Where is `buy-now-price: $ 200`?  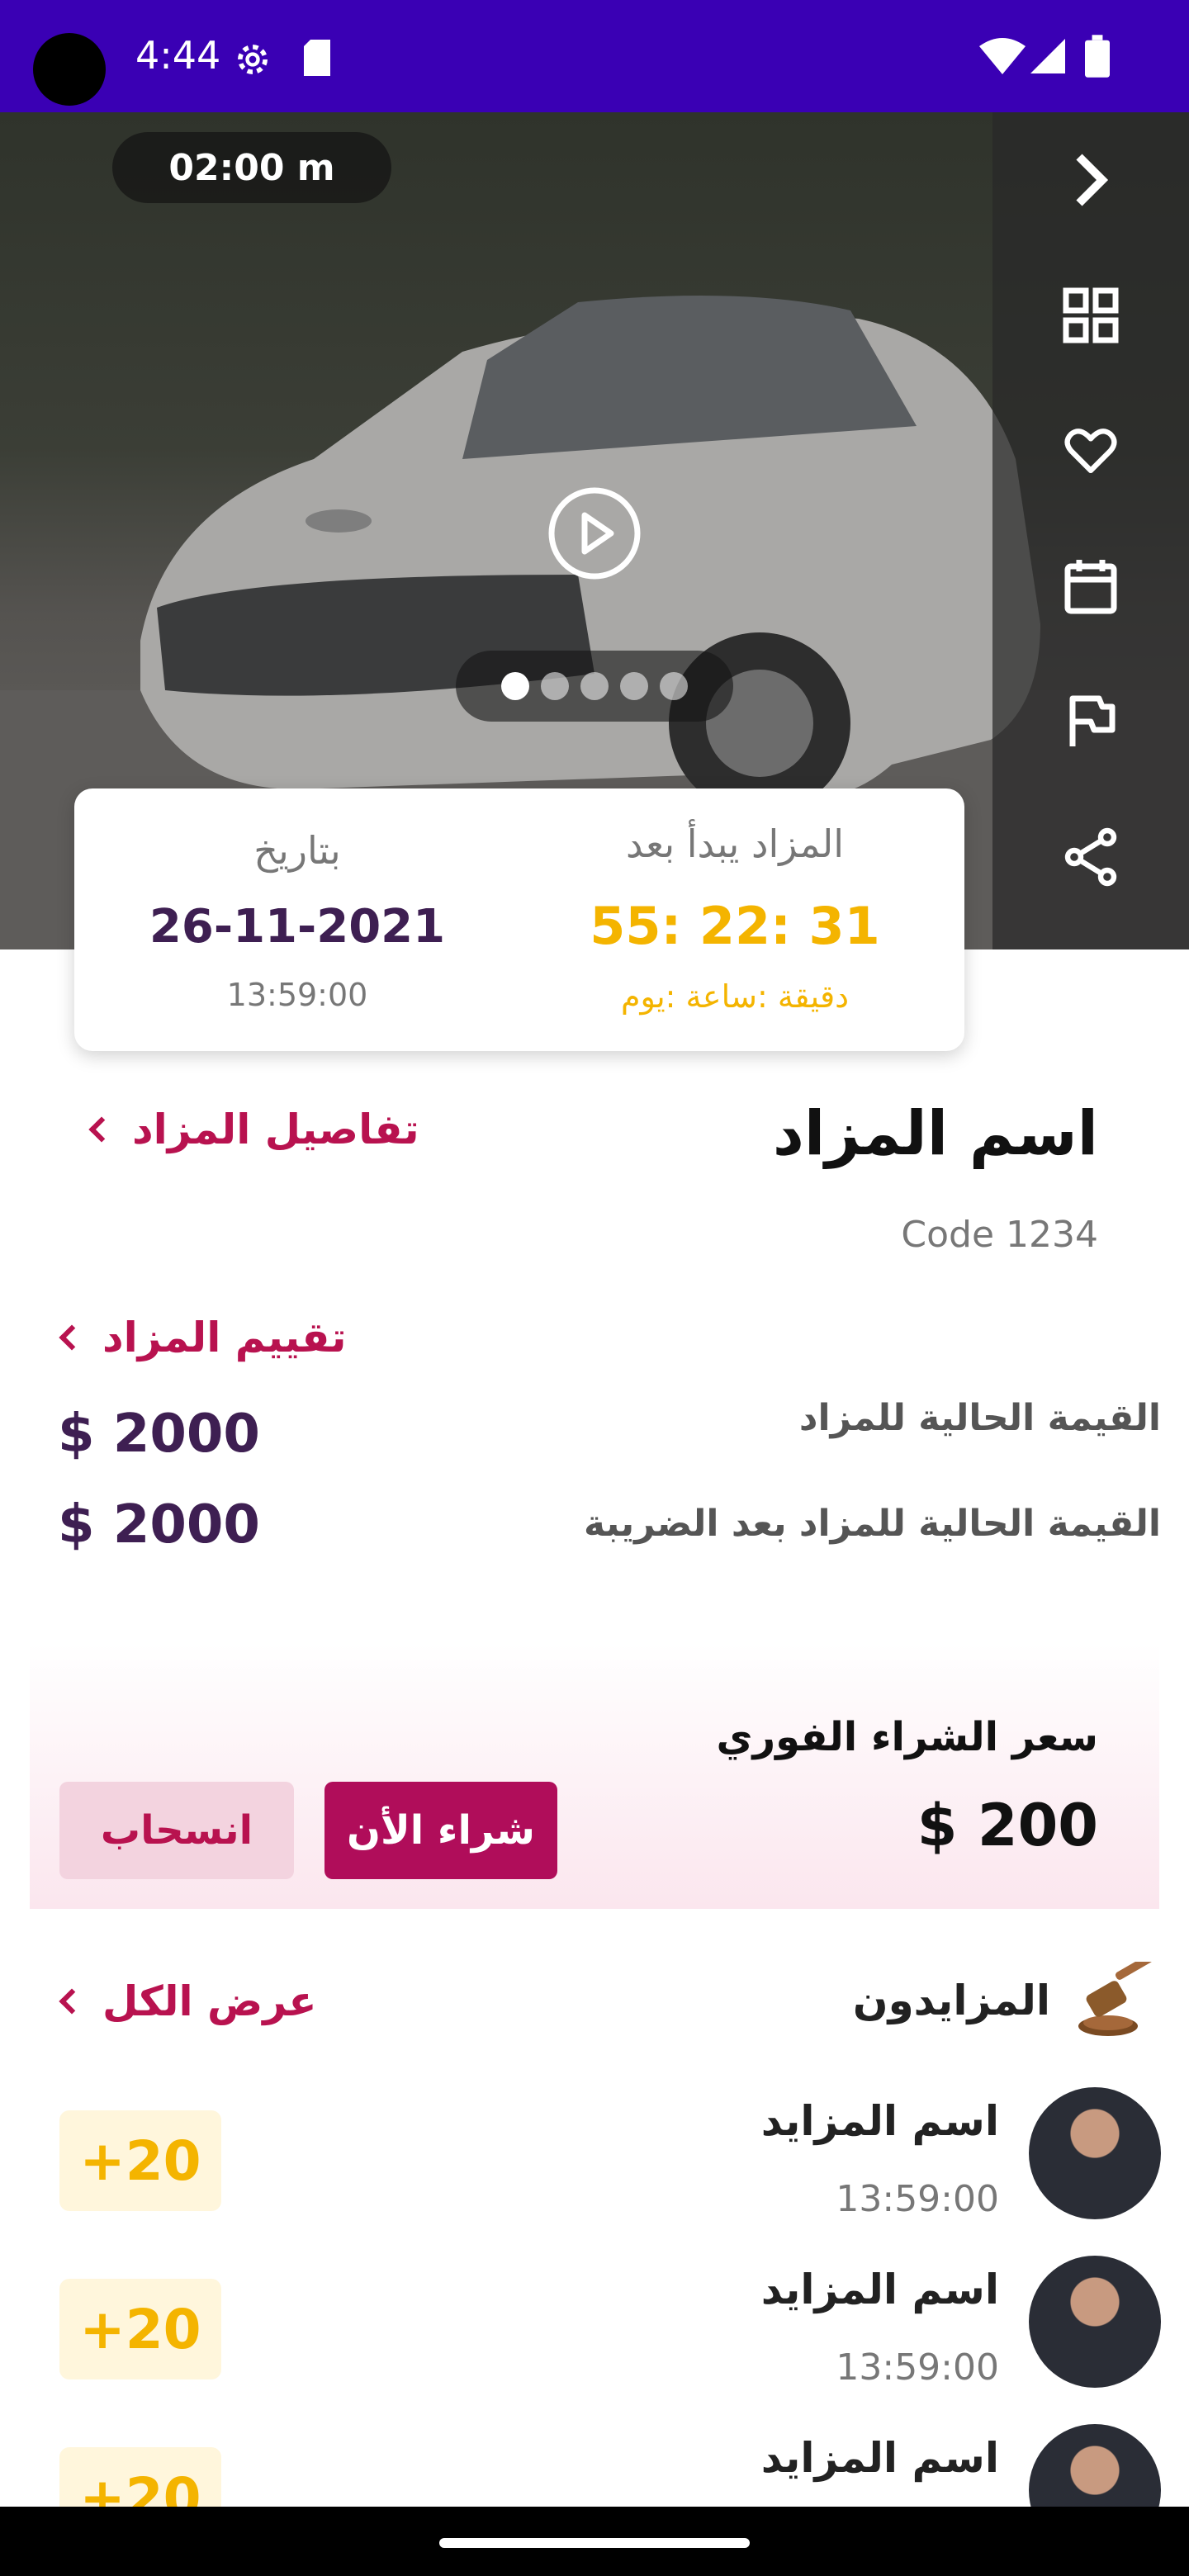 buy-now-price: $ 200 is located at coordinates (1007, 1825).